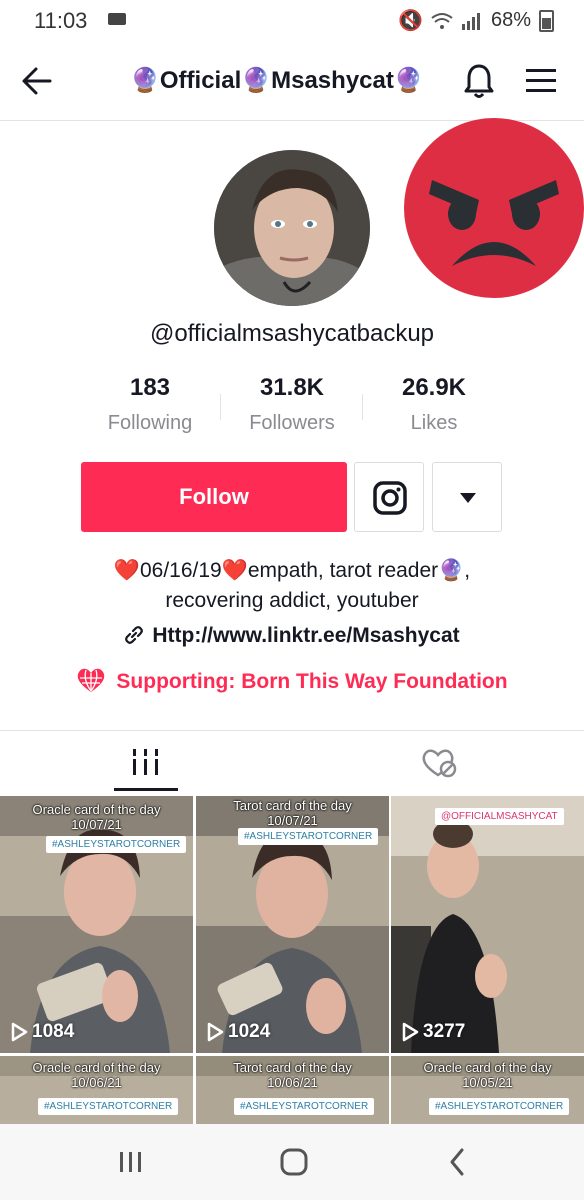 This screenshot has width=584, height=1200. I want to click on bio-line-2: recovering addict, youtuber, so click(292, 600).